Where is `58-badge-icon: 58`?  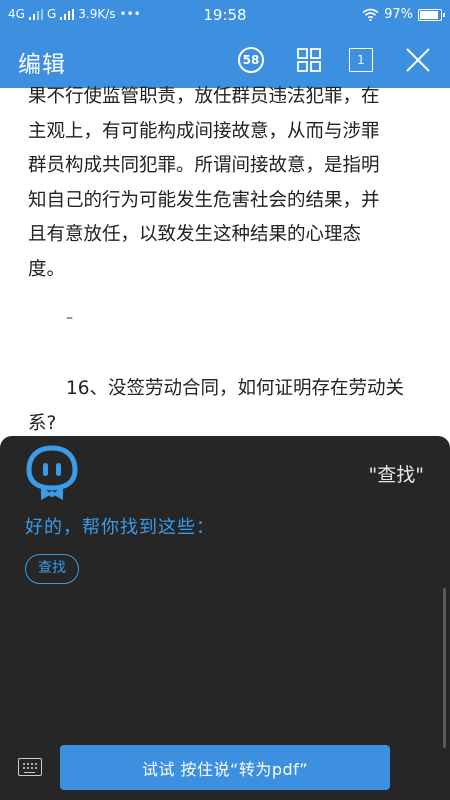 58-badge-icon: 58 is located at coordinates (251, 60).